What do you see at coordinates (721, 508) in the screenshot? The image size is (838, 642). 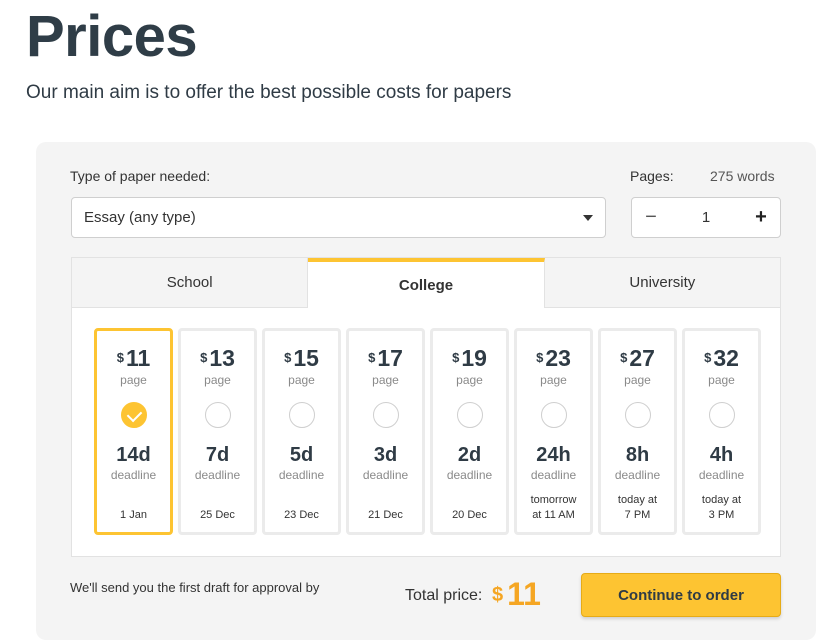 I see `option-date: today at 3 PM` at bounding box center [721, 508].